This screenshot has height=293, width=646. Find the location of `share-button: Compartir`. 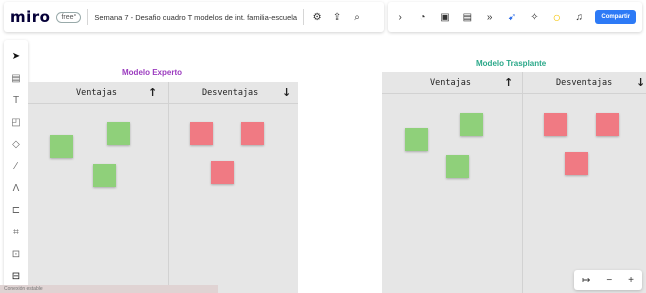

share-button: Compartir is located at coordinates (616, 17).